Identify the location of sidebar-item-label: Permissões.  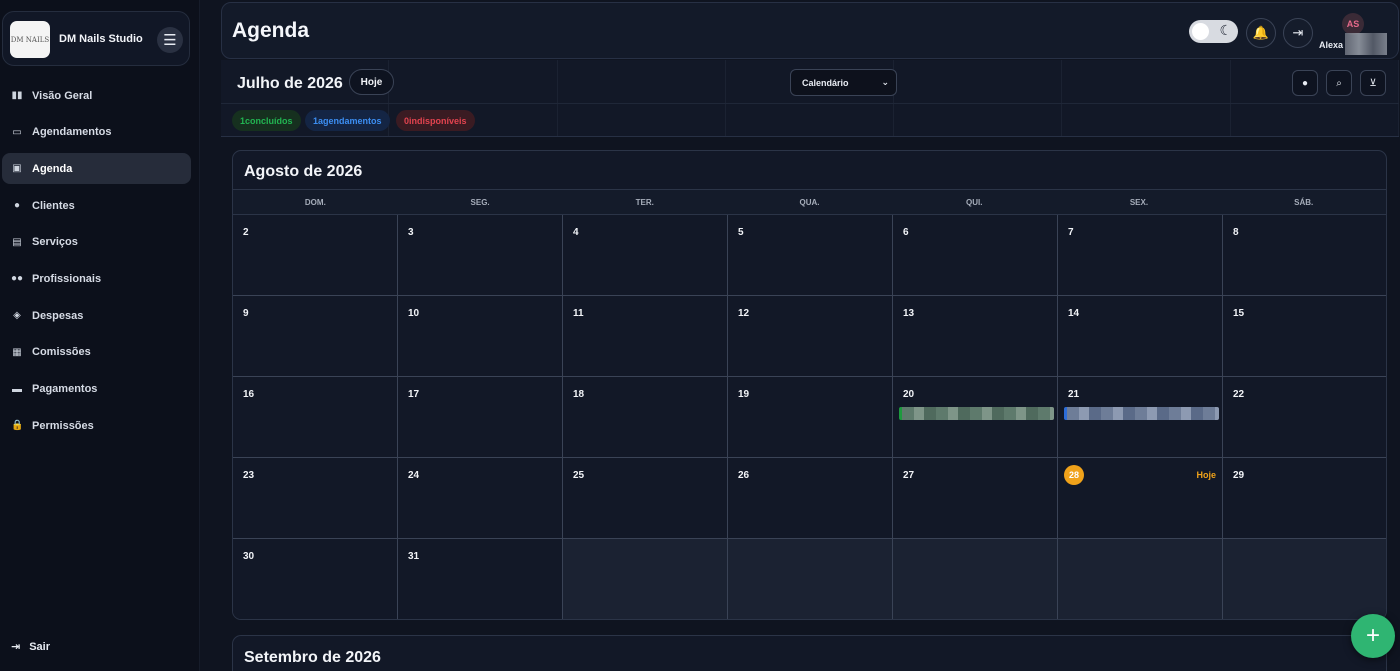
(63, 425).